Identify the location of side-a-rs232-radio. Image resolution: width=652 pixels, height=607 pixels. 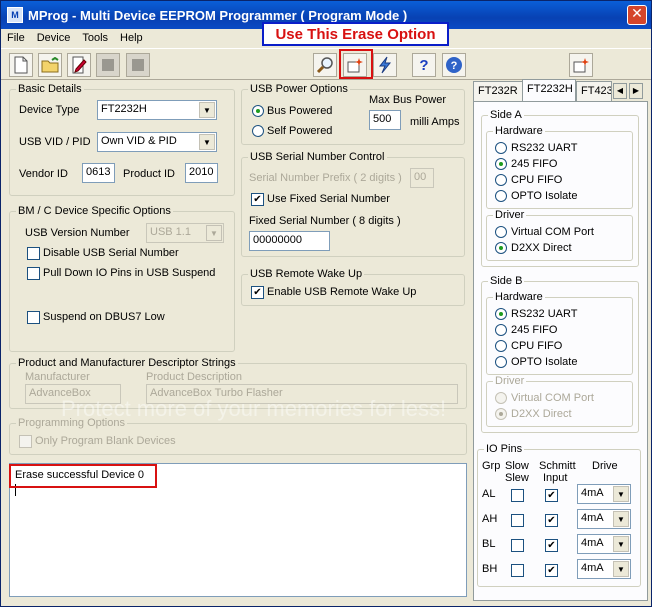
(501, 148).